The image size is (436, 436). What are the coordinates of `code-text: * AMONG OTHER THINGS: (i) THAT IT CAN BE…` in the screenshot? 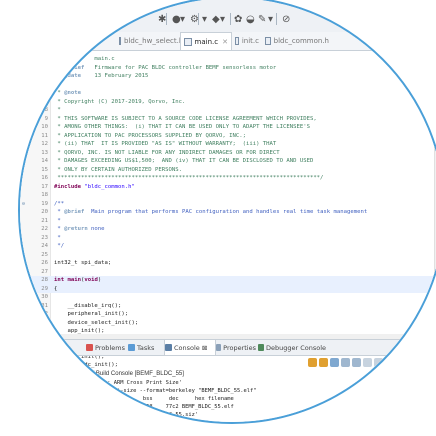 It's located at (182, 127).